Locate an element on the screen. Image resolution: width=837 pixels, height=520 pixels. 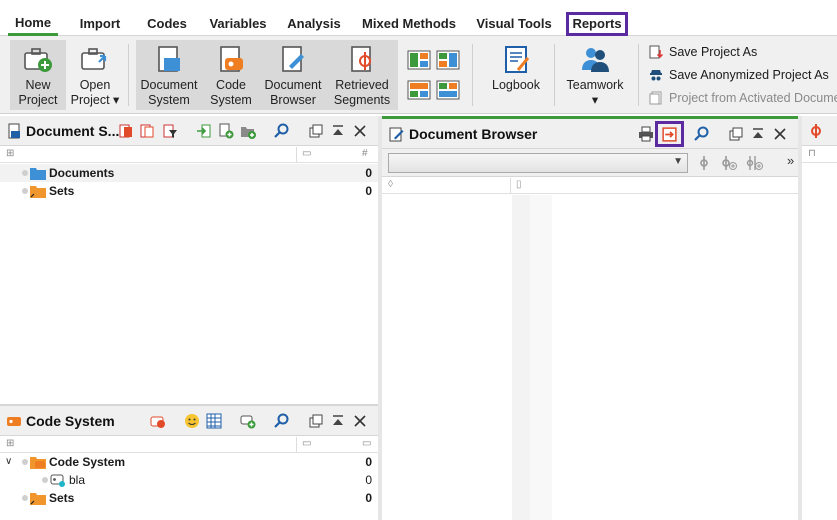
tab-import: Import is located at coordinates (100, 24).